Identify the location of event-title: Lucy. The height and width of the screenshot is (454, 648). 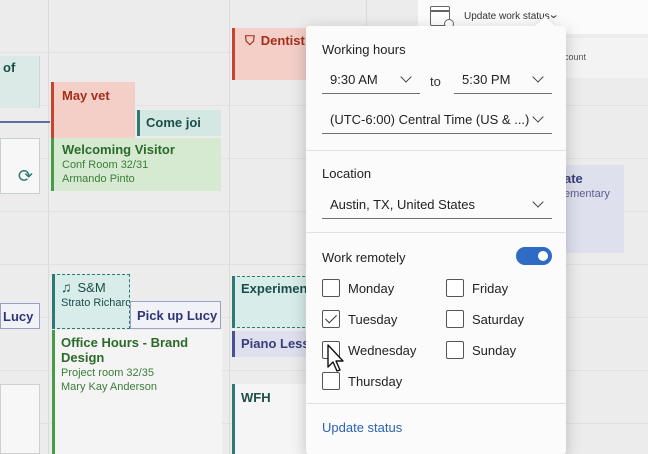
(18, 316).